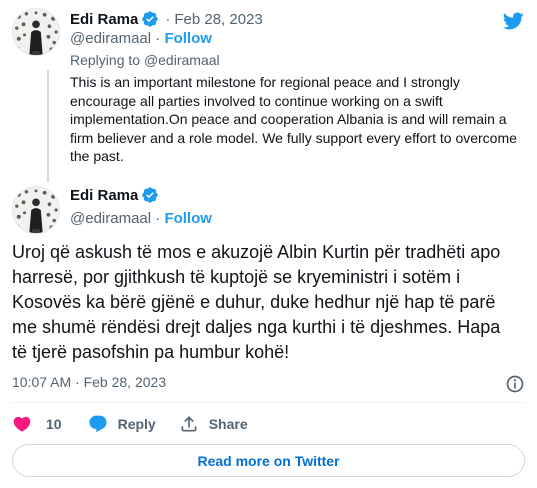 Image resolution: width=537 pixels, height=488 pixels. Describe the element at coordinates (89, 382) in the screenshot. I see `tweet-timestamp: 10:07 AM · Feb 28, 2023` at that location.